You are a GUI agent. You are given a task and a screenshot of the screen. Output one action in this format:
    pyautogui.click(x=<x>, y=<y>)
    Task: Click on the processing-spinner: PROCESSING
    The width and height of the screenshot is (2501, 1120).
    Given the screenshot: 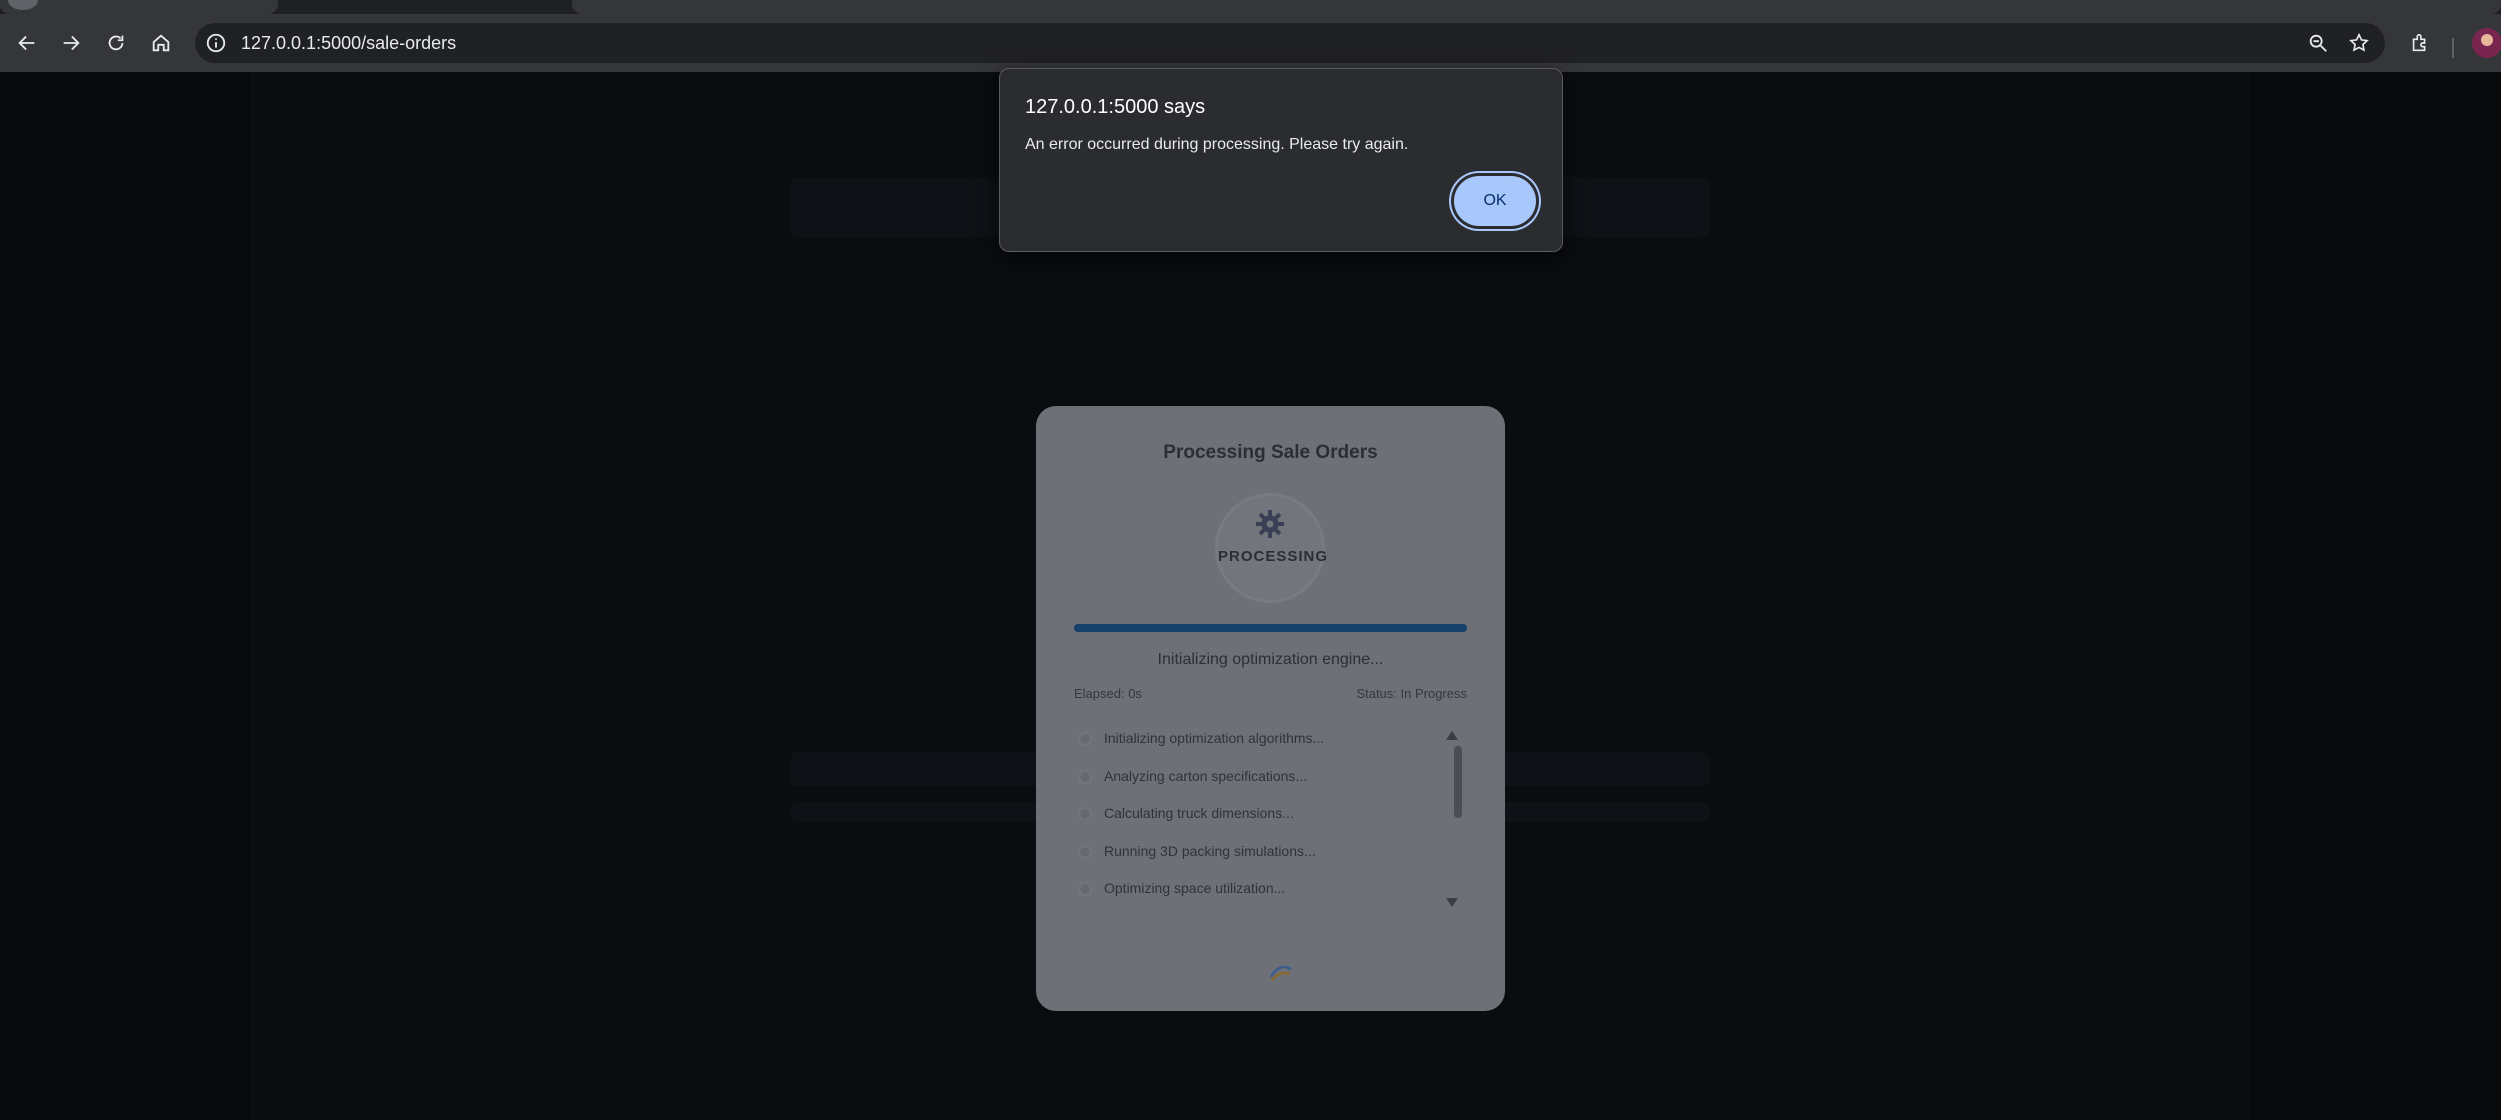 What is the action you would take?
    pyautogui.click(x=1273, y=548)
    